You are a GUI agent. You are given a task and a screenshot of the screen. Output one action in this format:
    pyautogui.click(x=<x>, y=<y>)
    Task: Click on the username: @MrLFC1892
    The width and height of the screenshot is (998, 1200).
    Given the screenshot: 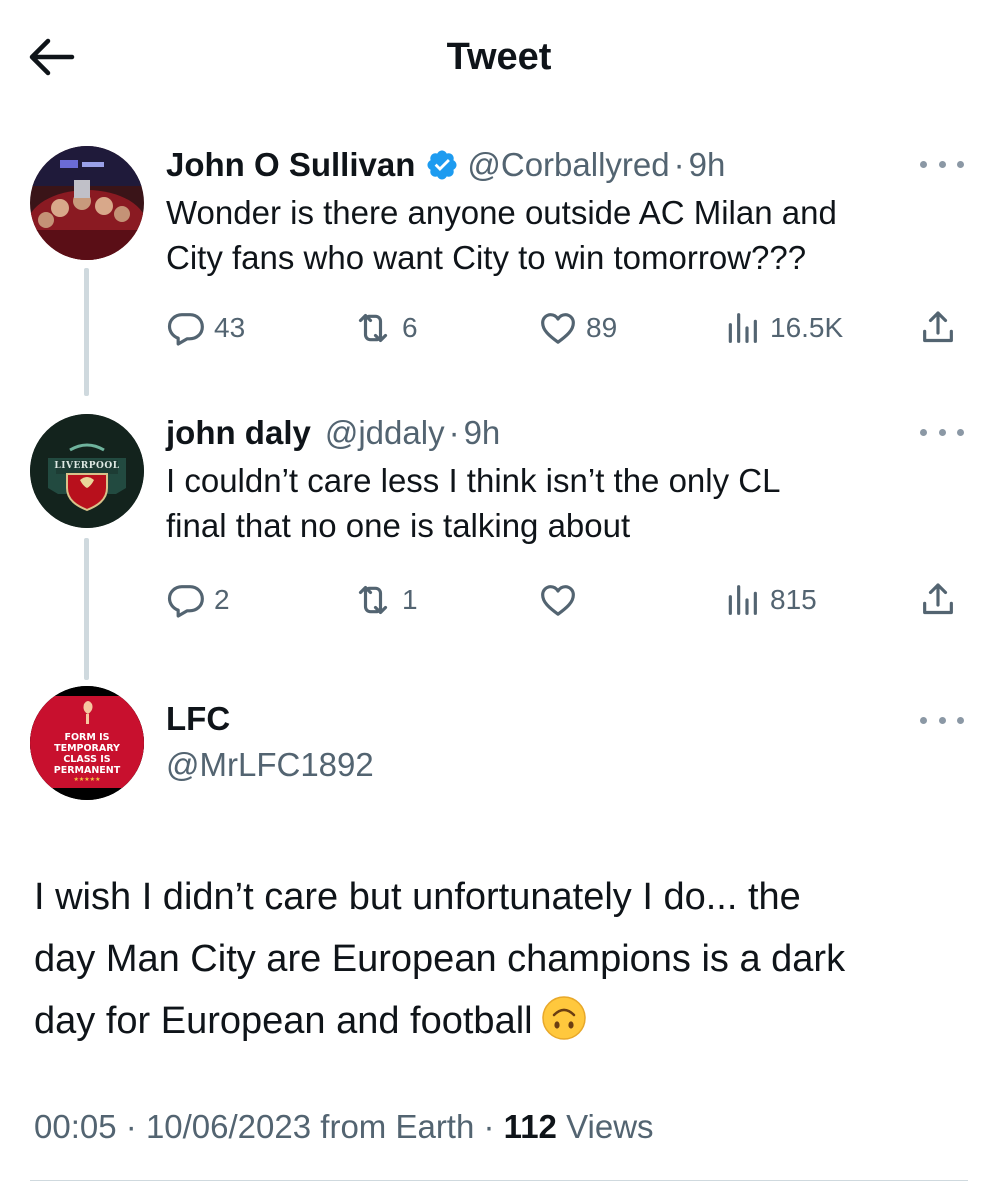 What is the action you would take?
    pyautogui.click(x=270, y=765)
    